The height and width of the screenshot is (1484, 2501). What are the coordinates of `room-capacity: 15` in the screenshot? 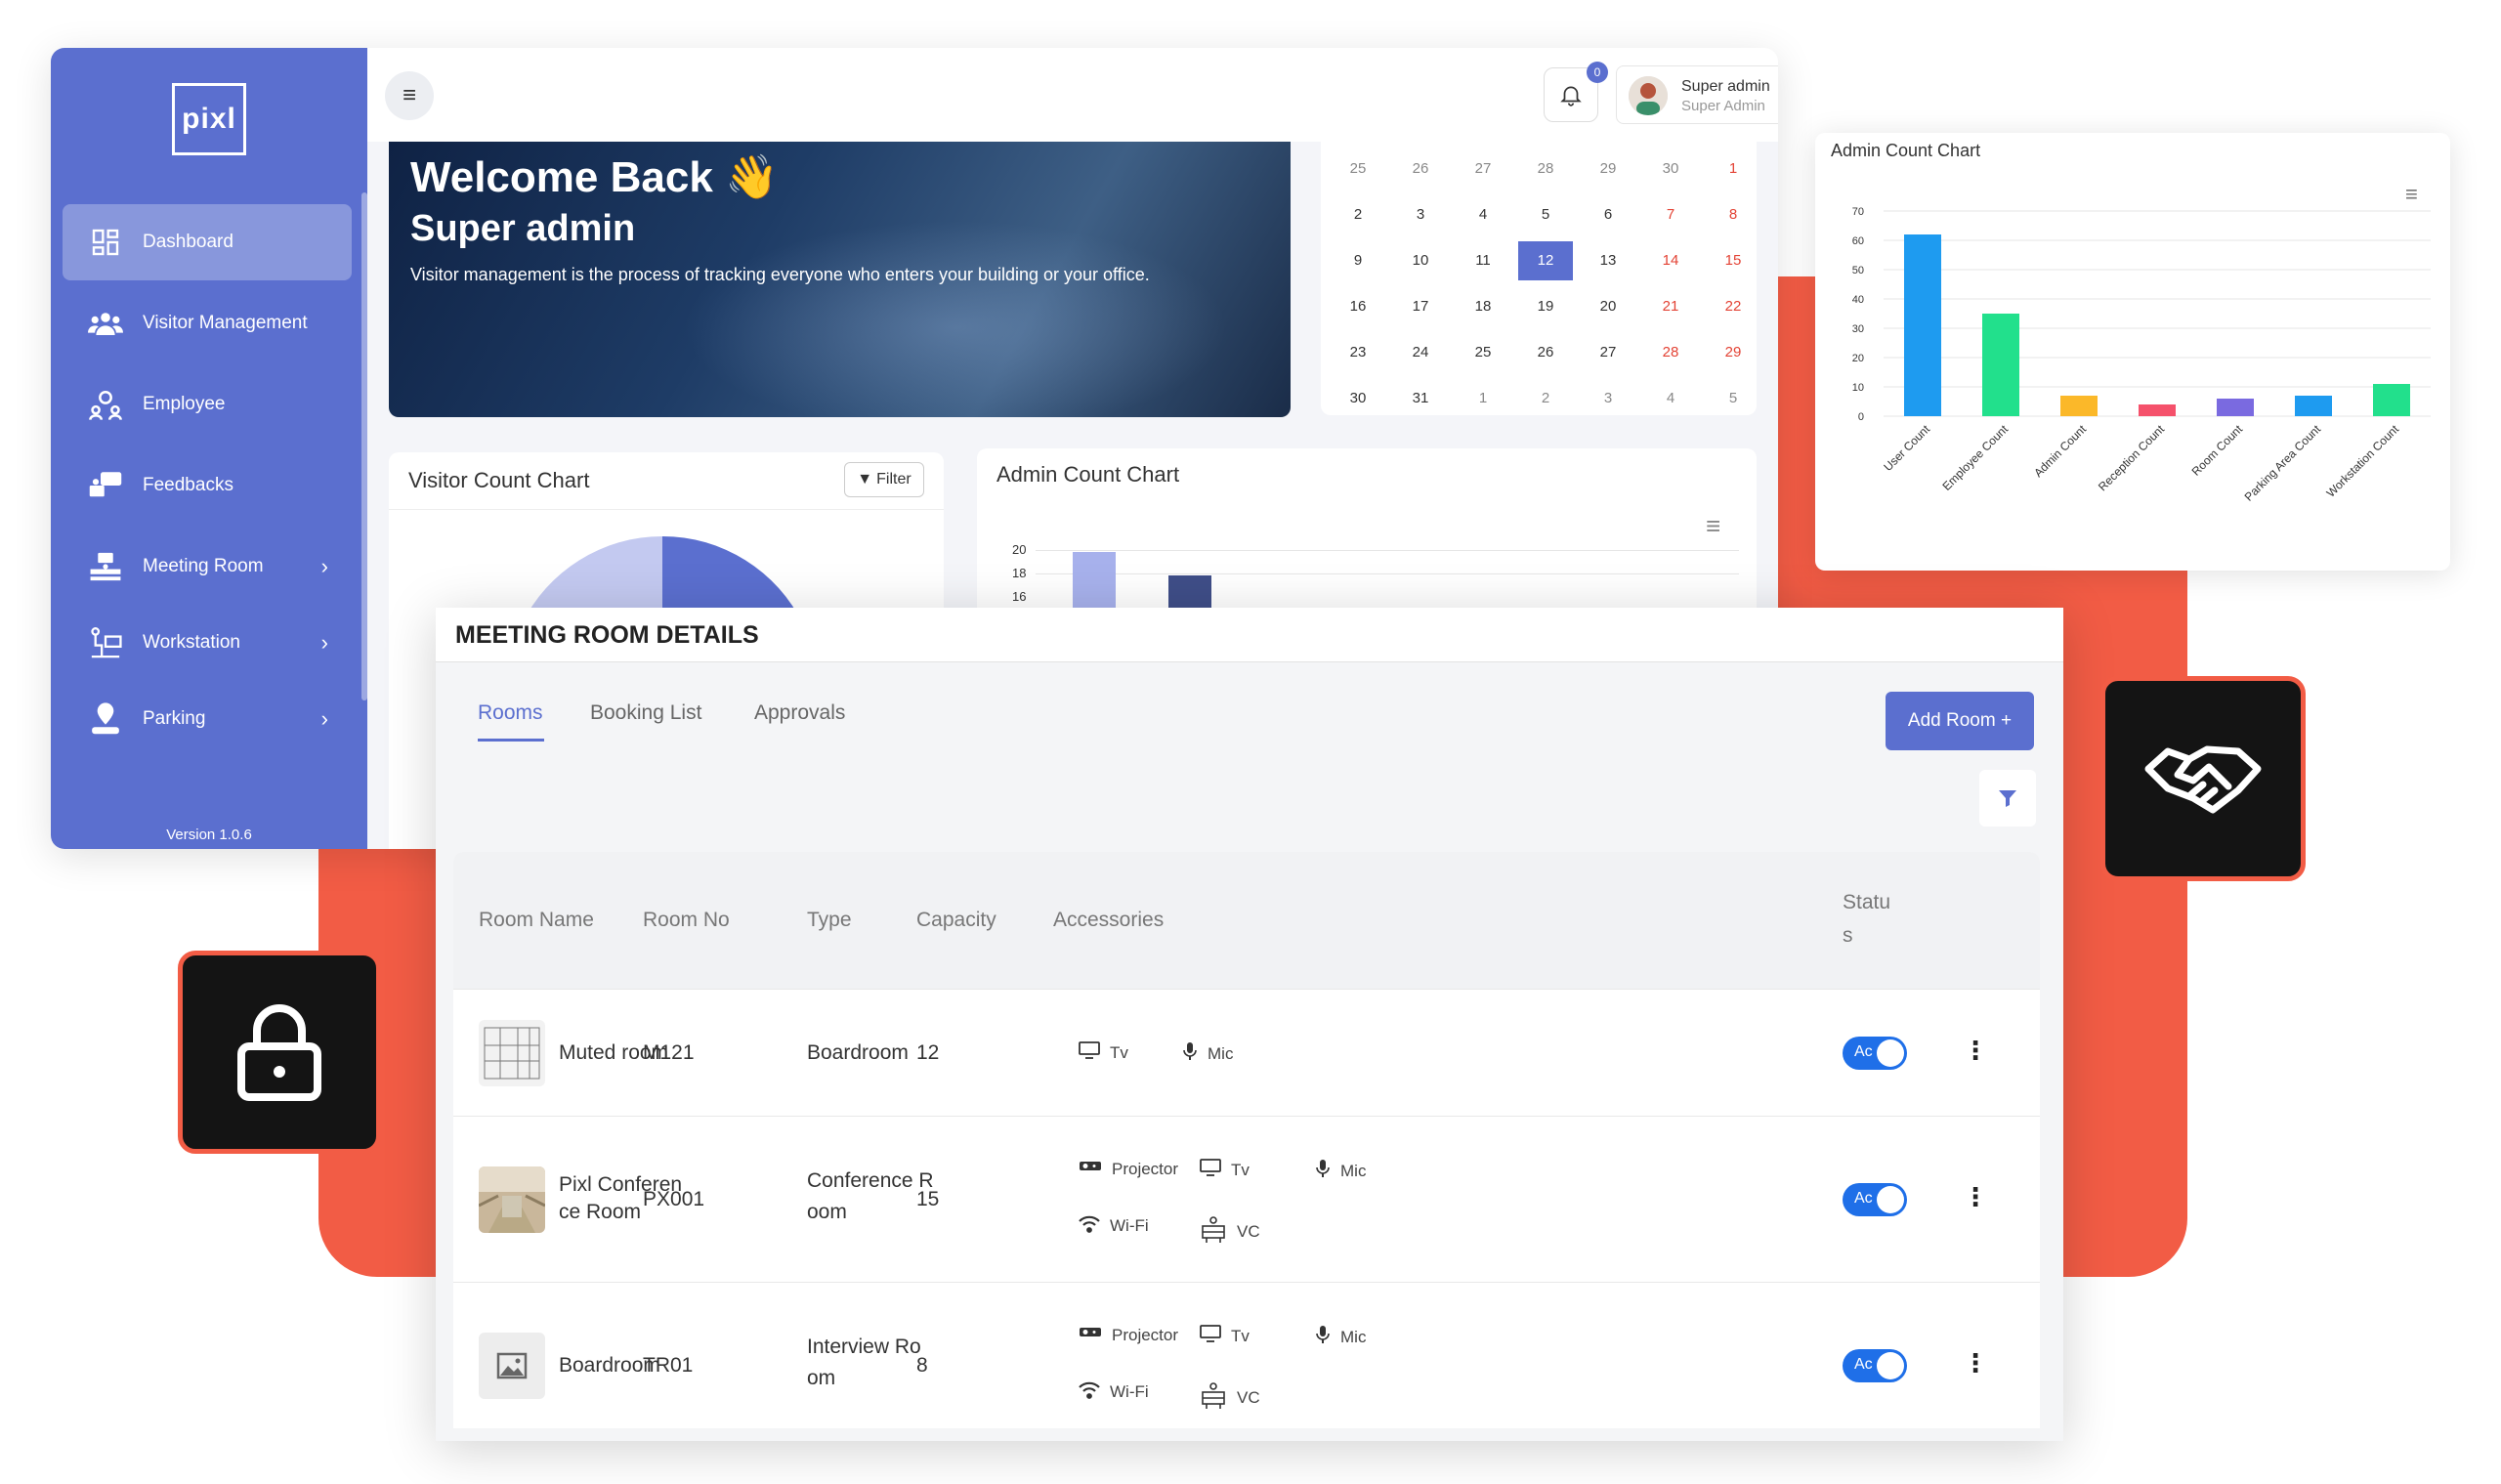 It's located at (928, 1199).